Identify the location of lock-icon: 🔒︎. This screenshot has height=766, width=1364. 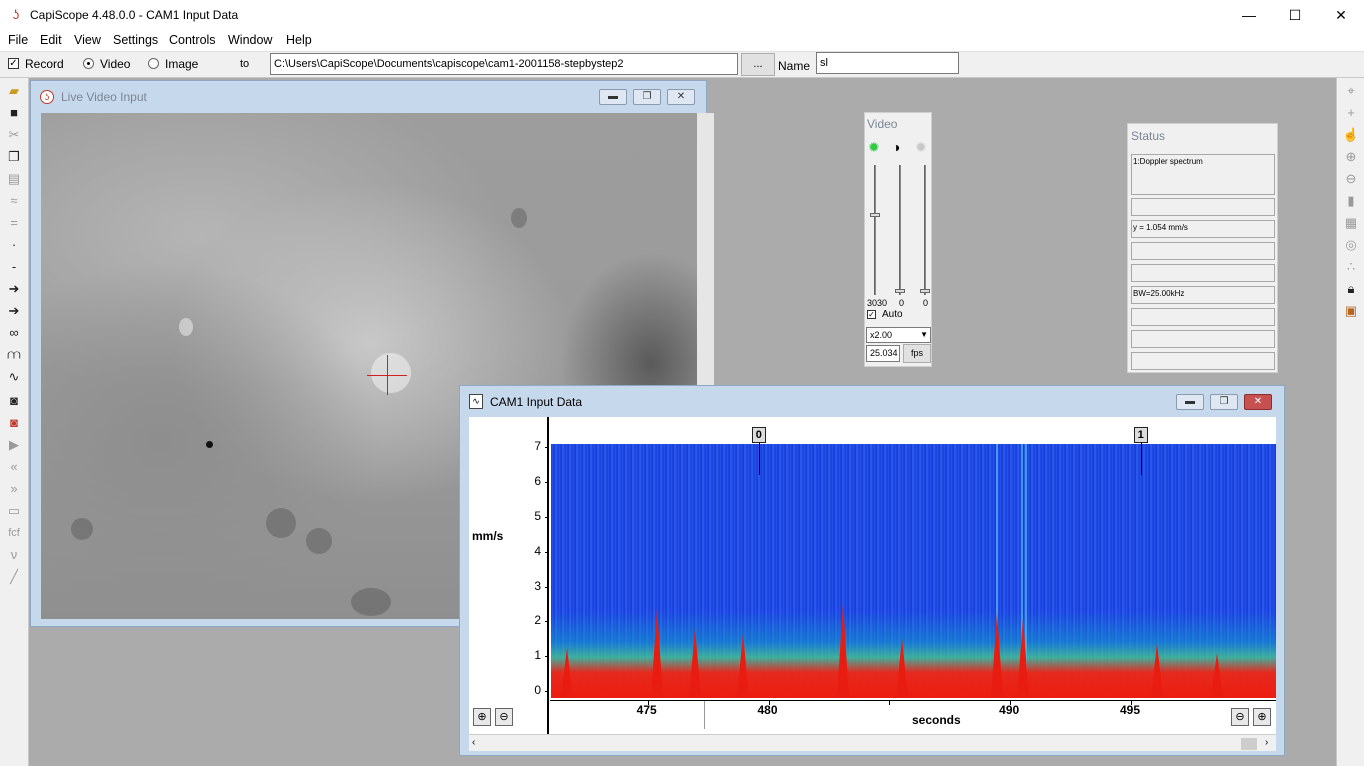
(1351, 289).